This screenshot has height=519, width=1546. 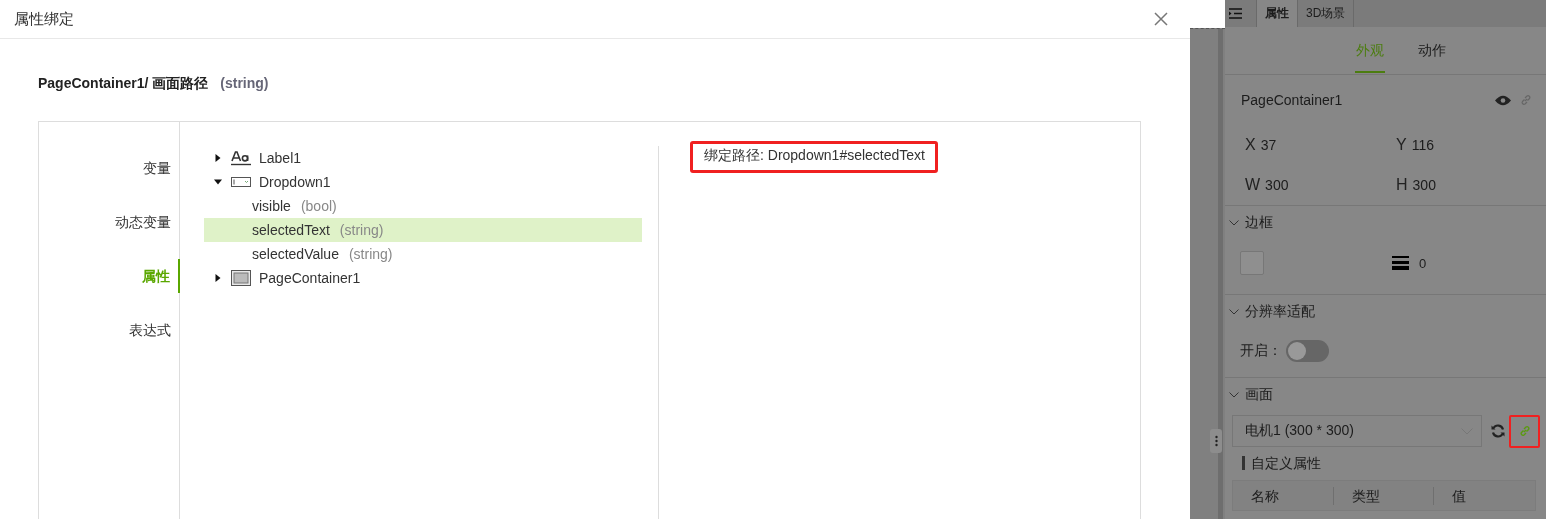 I want to click on section-title: 画面, so click(x=1259, y=395).